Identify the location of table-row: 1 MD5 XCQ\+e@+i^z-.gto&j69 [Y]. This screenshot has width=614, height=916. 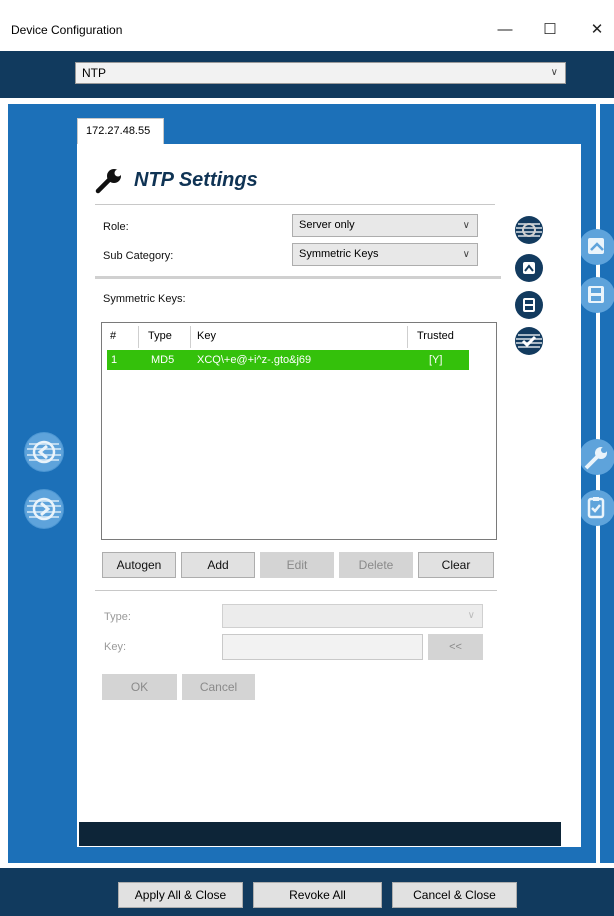
(288, 360).